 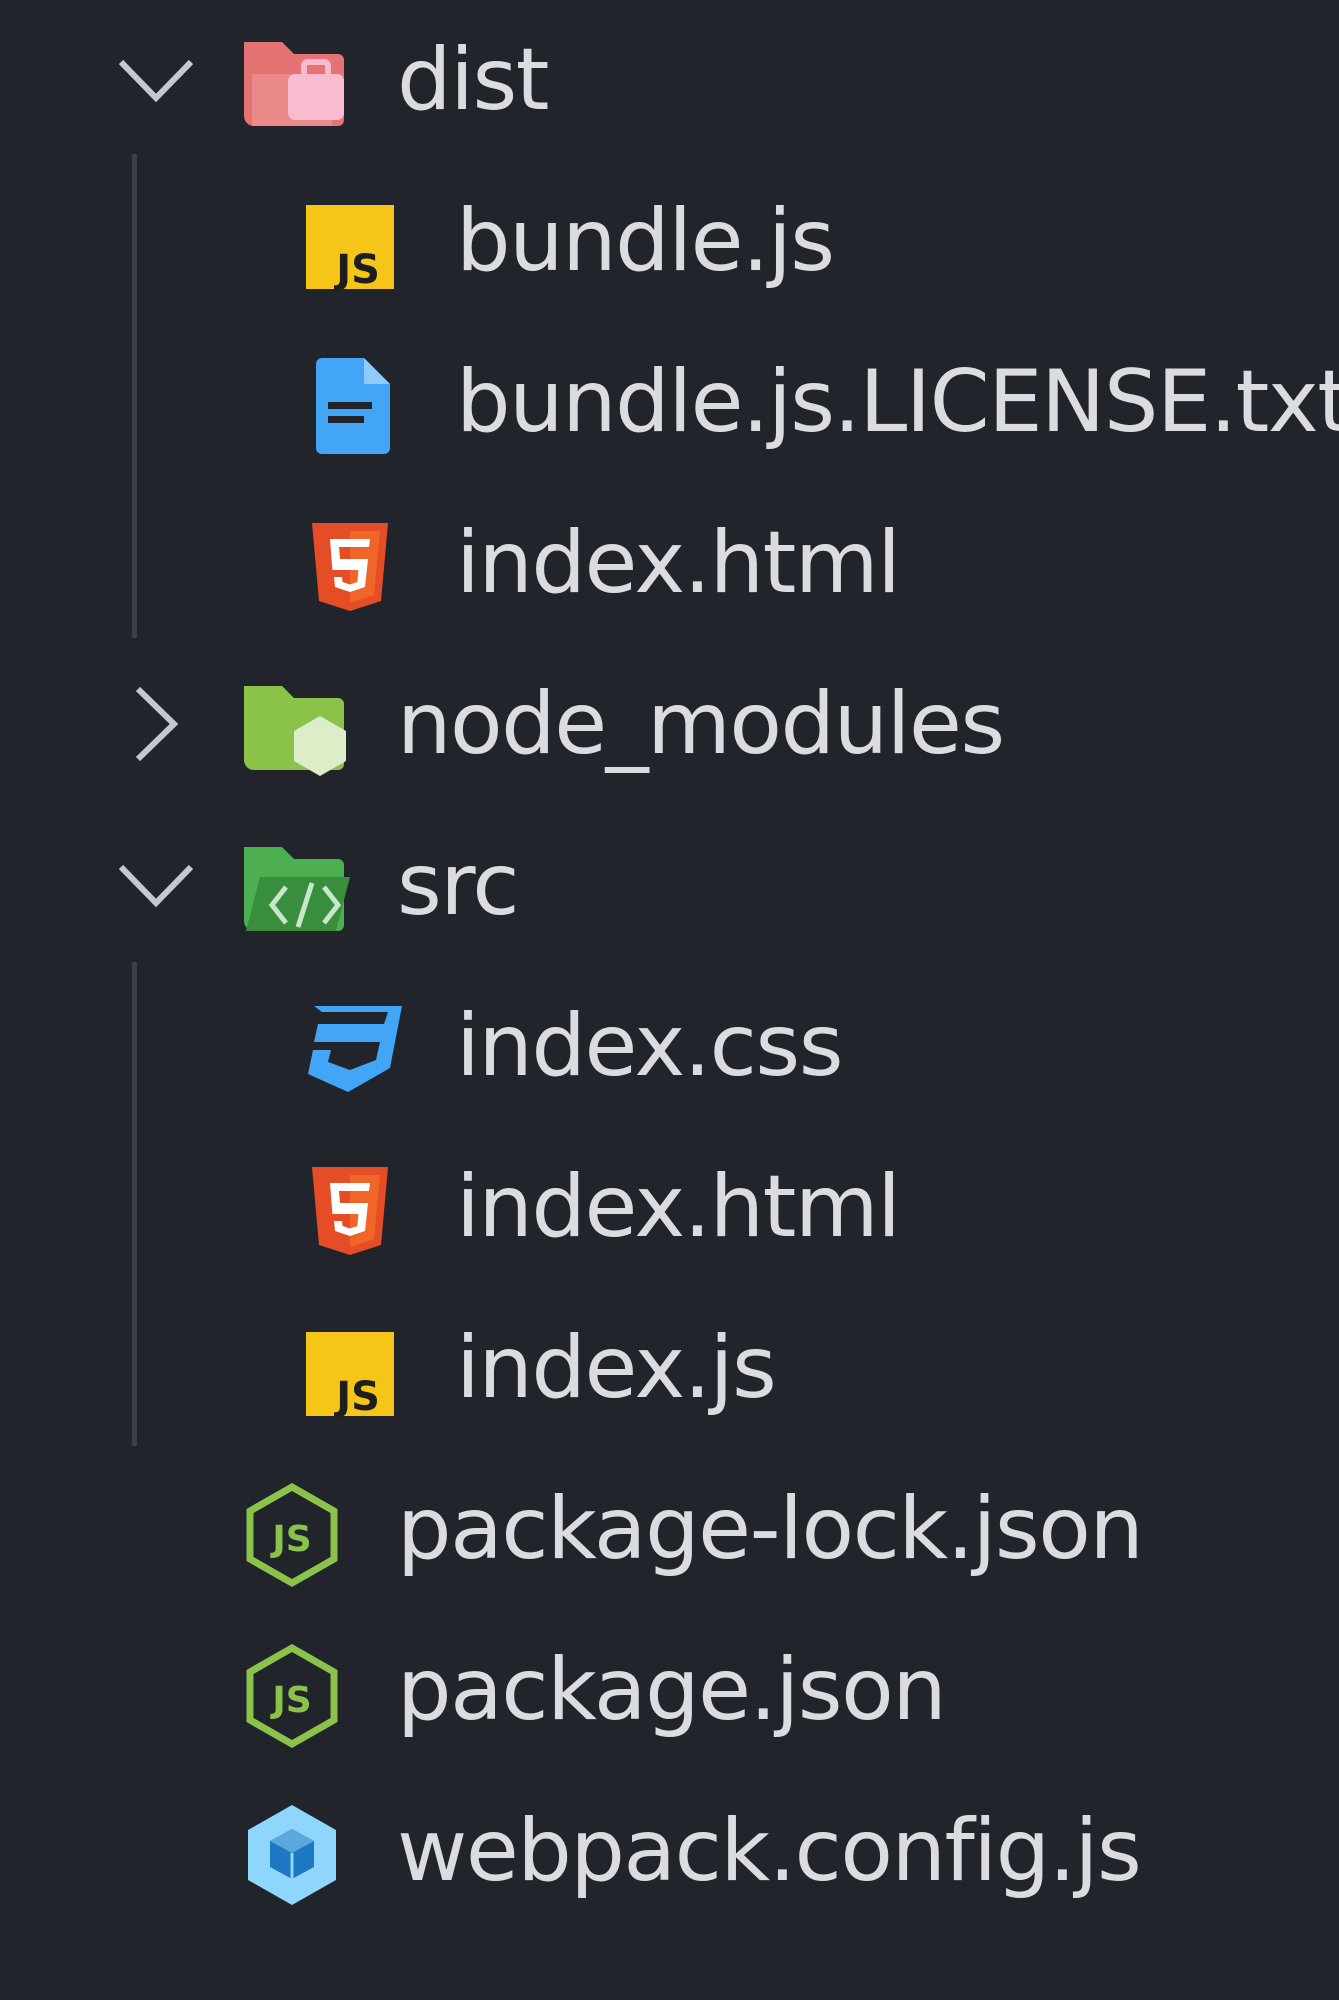 I want to click on tree-item-label: index.js, so click(x=616, y=1368).